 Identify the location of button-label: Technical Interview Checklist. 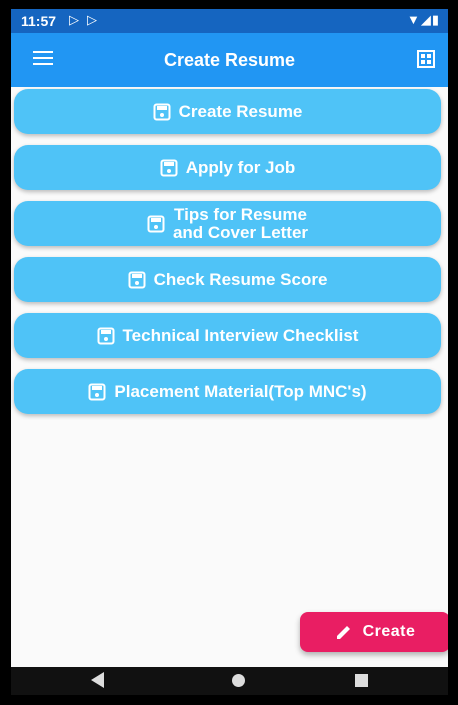
(240, 335).